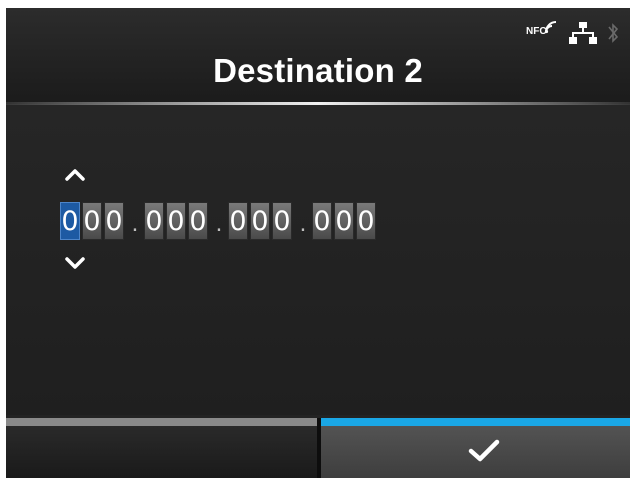 The image size is (634, 482). I want to click on ip-digit-4-3: 0, so click(366, 221).